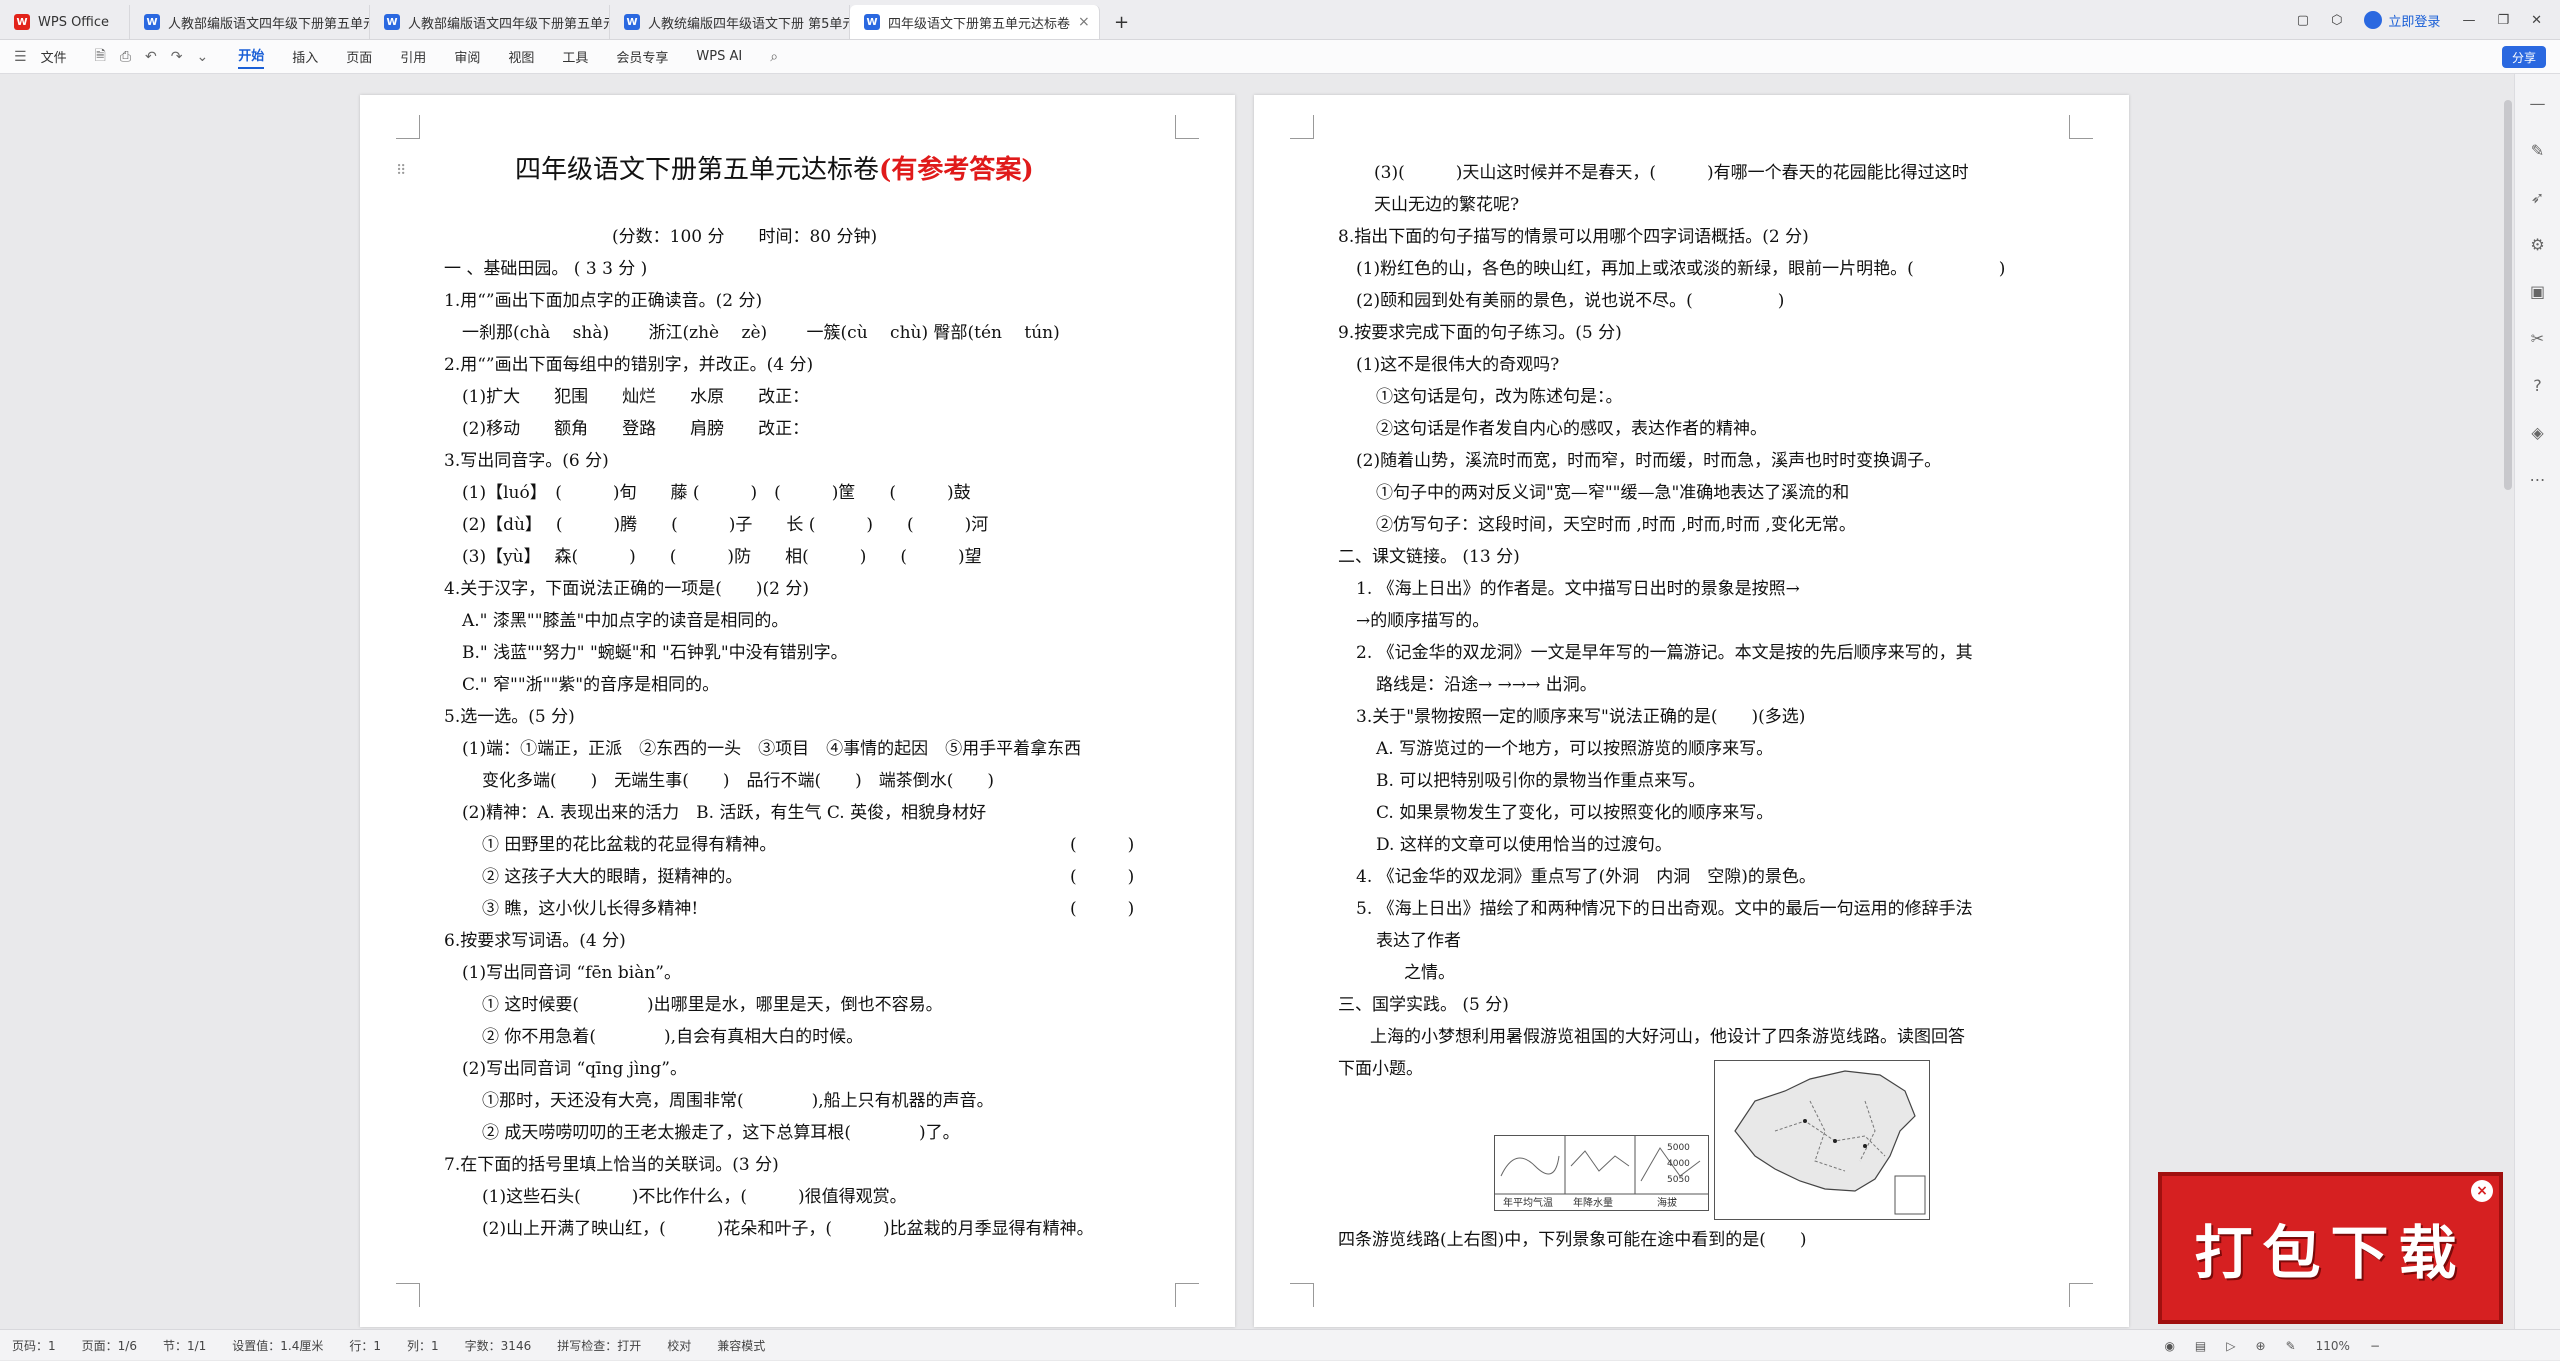 The height and width of the screenshot is (1361, 2560). Describe the element at coordinates (2200, 1346) in the screenshot. I see `layout-icon: ▤` at that location.